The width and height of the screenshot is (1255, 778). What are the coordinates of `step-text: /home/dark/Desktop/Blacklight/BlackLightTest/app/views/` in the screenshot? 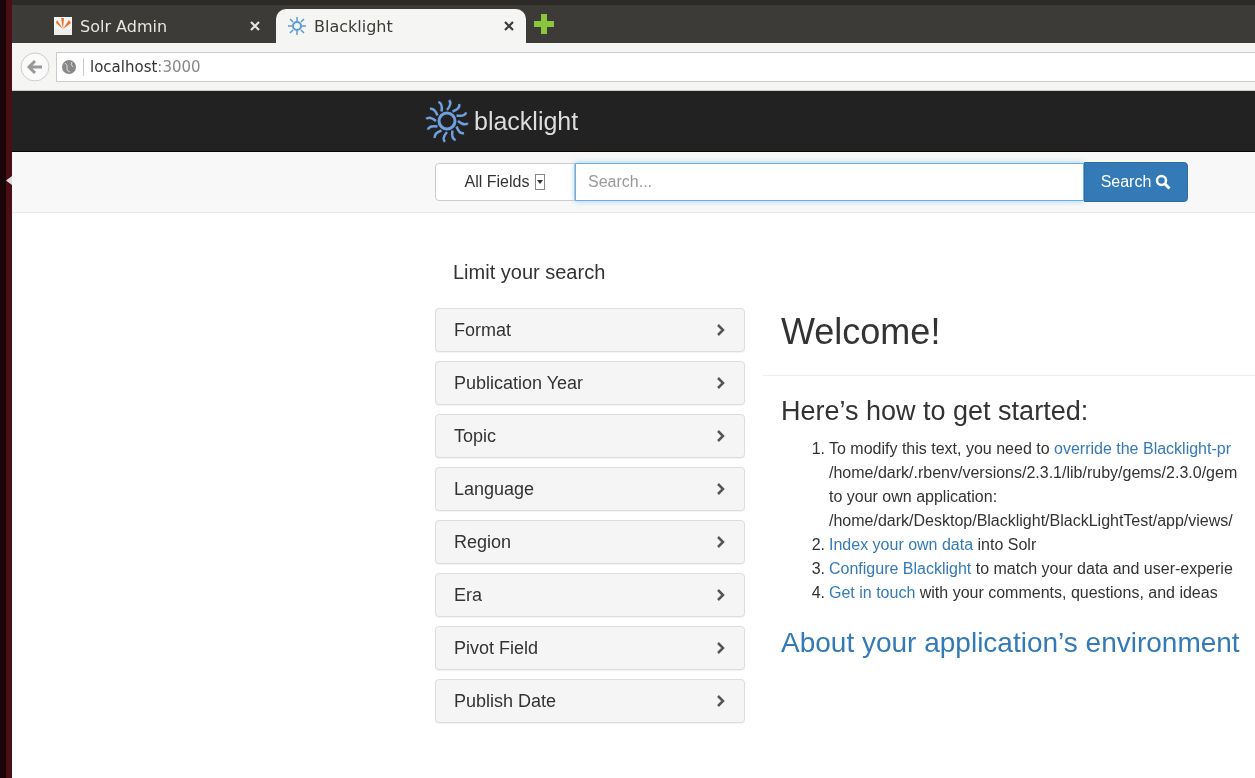 It's located at (1031, 521).